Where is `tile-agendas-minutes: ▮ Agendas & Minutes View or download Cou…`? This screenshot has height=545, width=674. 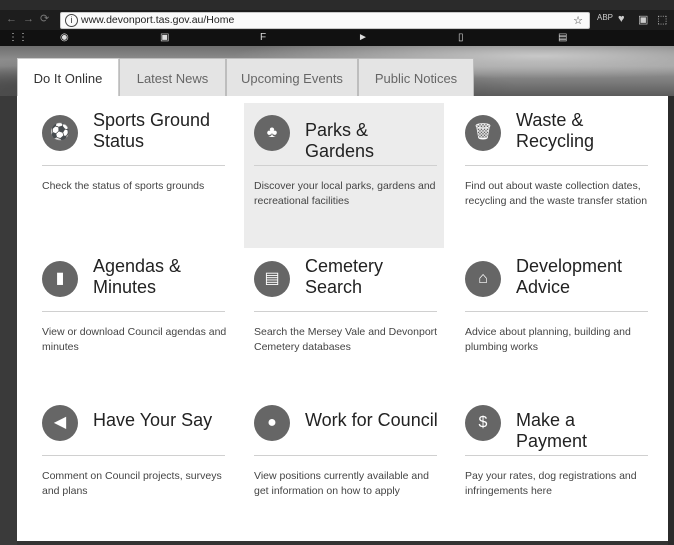 tile-agendas-minutes: ▮ Agendas & Minutes View or download Cou… is located at coordinates (132, 321).